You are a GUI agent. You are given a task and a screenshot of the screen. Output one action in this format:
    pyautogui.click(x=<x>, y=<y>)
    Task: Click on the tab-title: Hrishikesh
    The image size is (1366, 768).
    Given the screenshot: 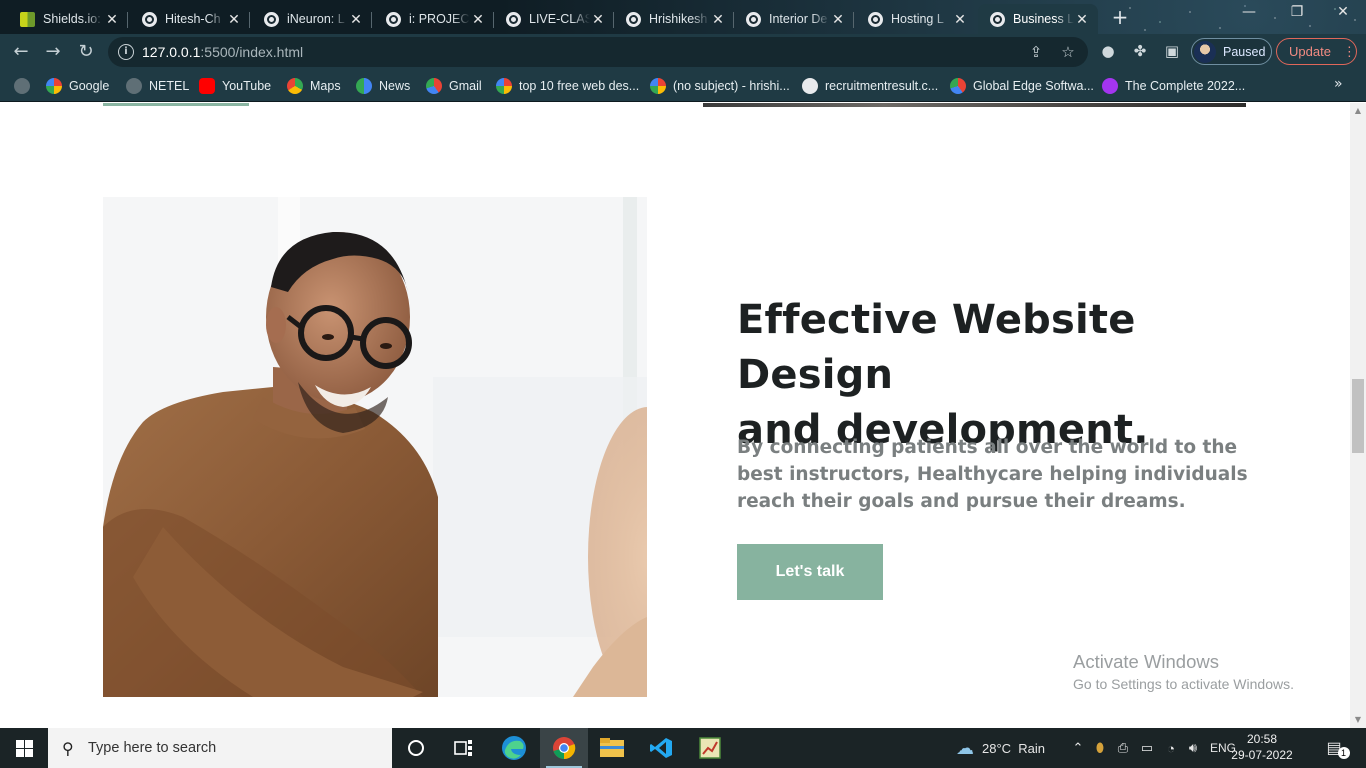 What is the action you would take?
    pyautogui.click(x=678, y=19)
    